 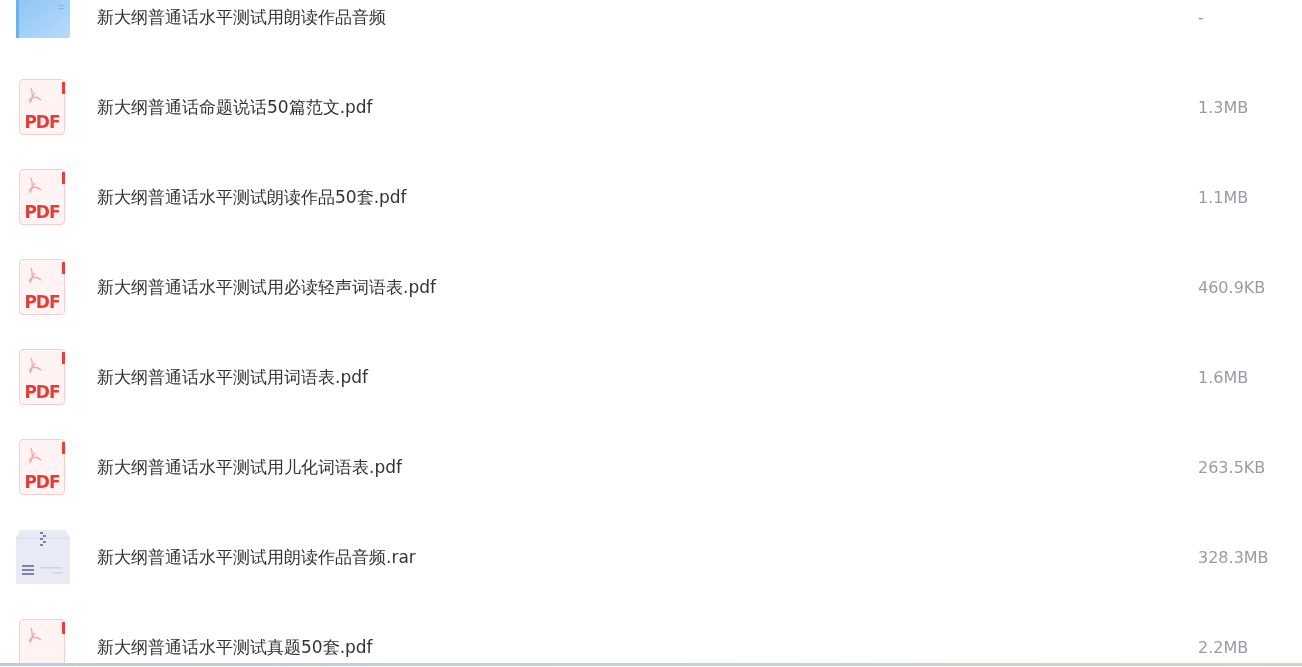 I want to click on file-name: 新大纲普通话水平测试用朗读作品音频, so click(x=647, y=17).